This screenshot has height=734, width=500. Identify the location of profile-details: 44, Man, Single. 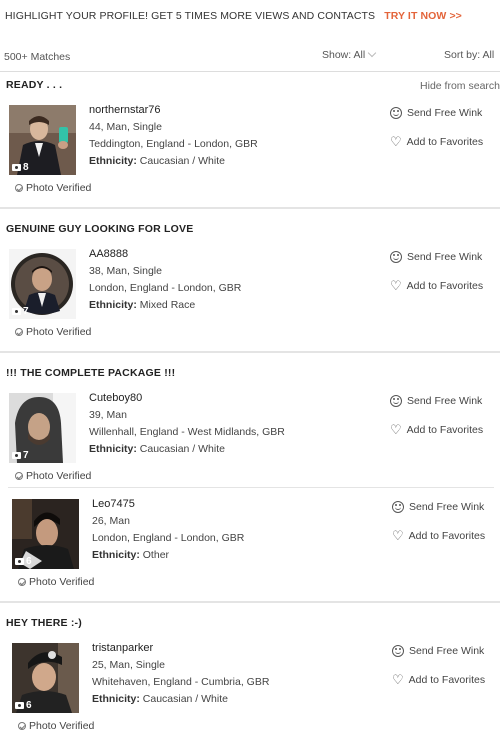
(125, 127).